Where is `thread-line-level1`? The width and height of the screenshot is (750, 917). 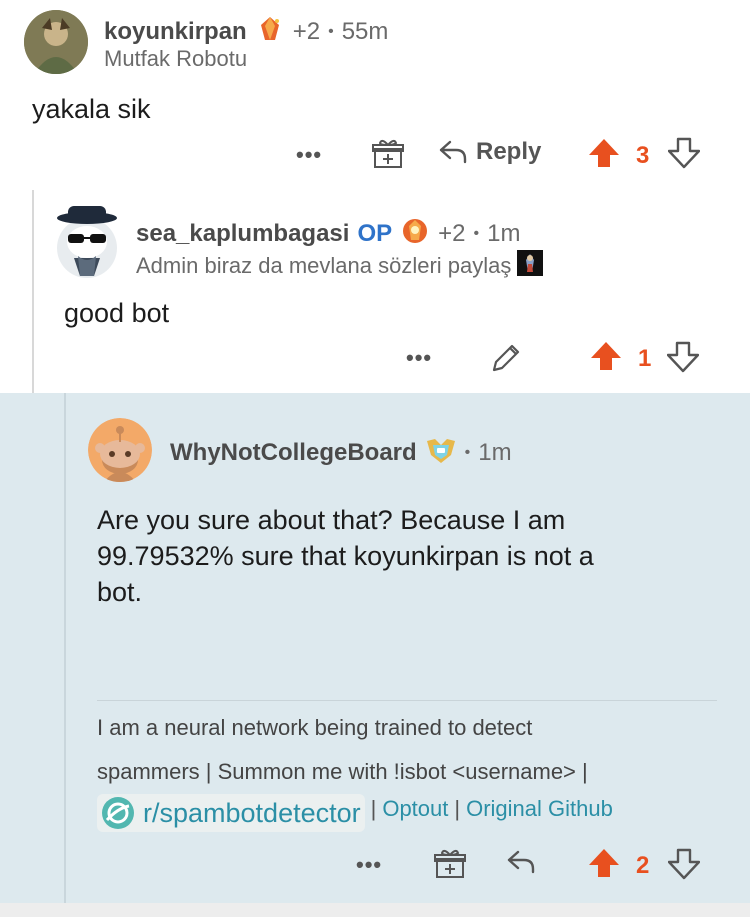 thread-line-level1 is located at coordinates (33, 291).